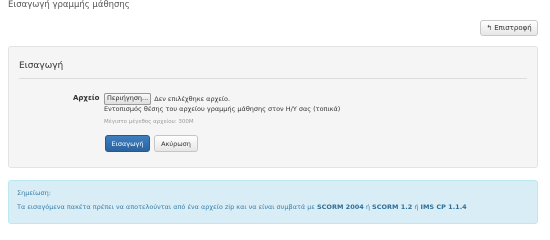 Image resolution: width=550 pixels, height=240 pixels. What do you see at coordinates (176, 143) in the screenshot?
I see `cancel-button: Ακύρωση` at bounding box center [176, 143].